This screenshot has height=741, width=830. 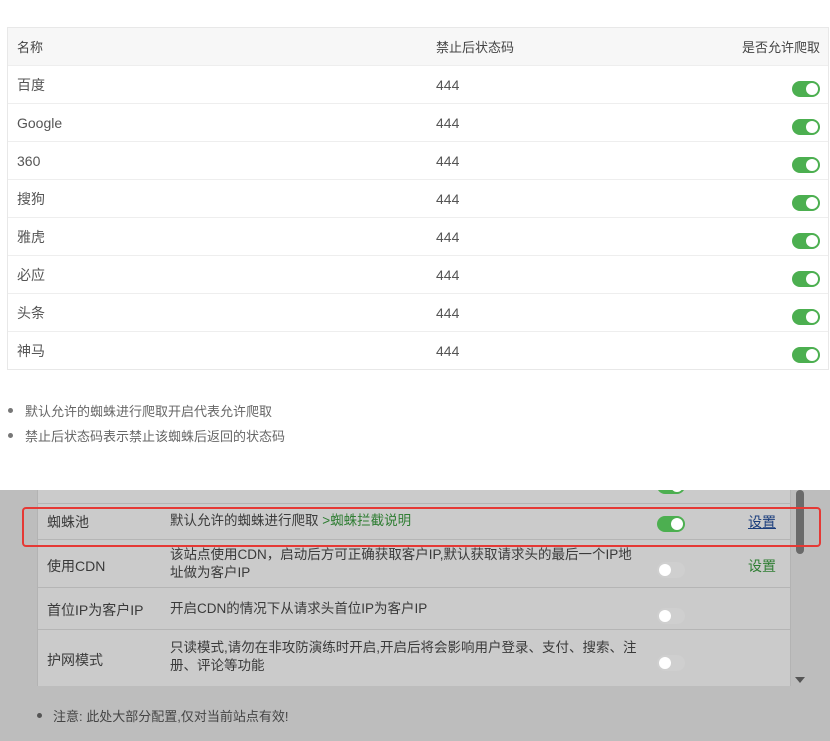 What do you see at coordinates (31, 274) in the screenshot?
I see `spider-name: 必应` at bounding box center [31, 274].